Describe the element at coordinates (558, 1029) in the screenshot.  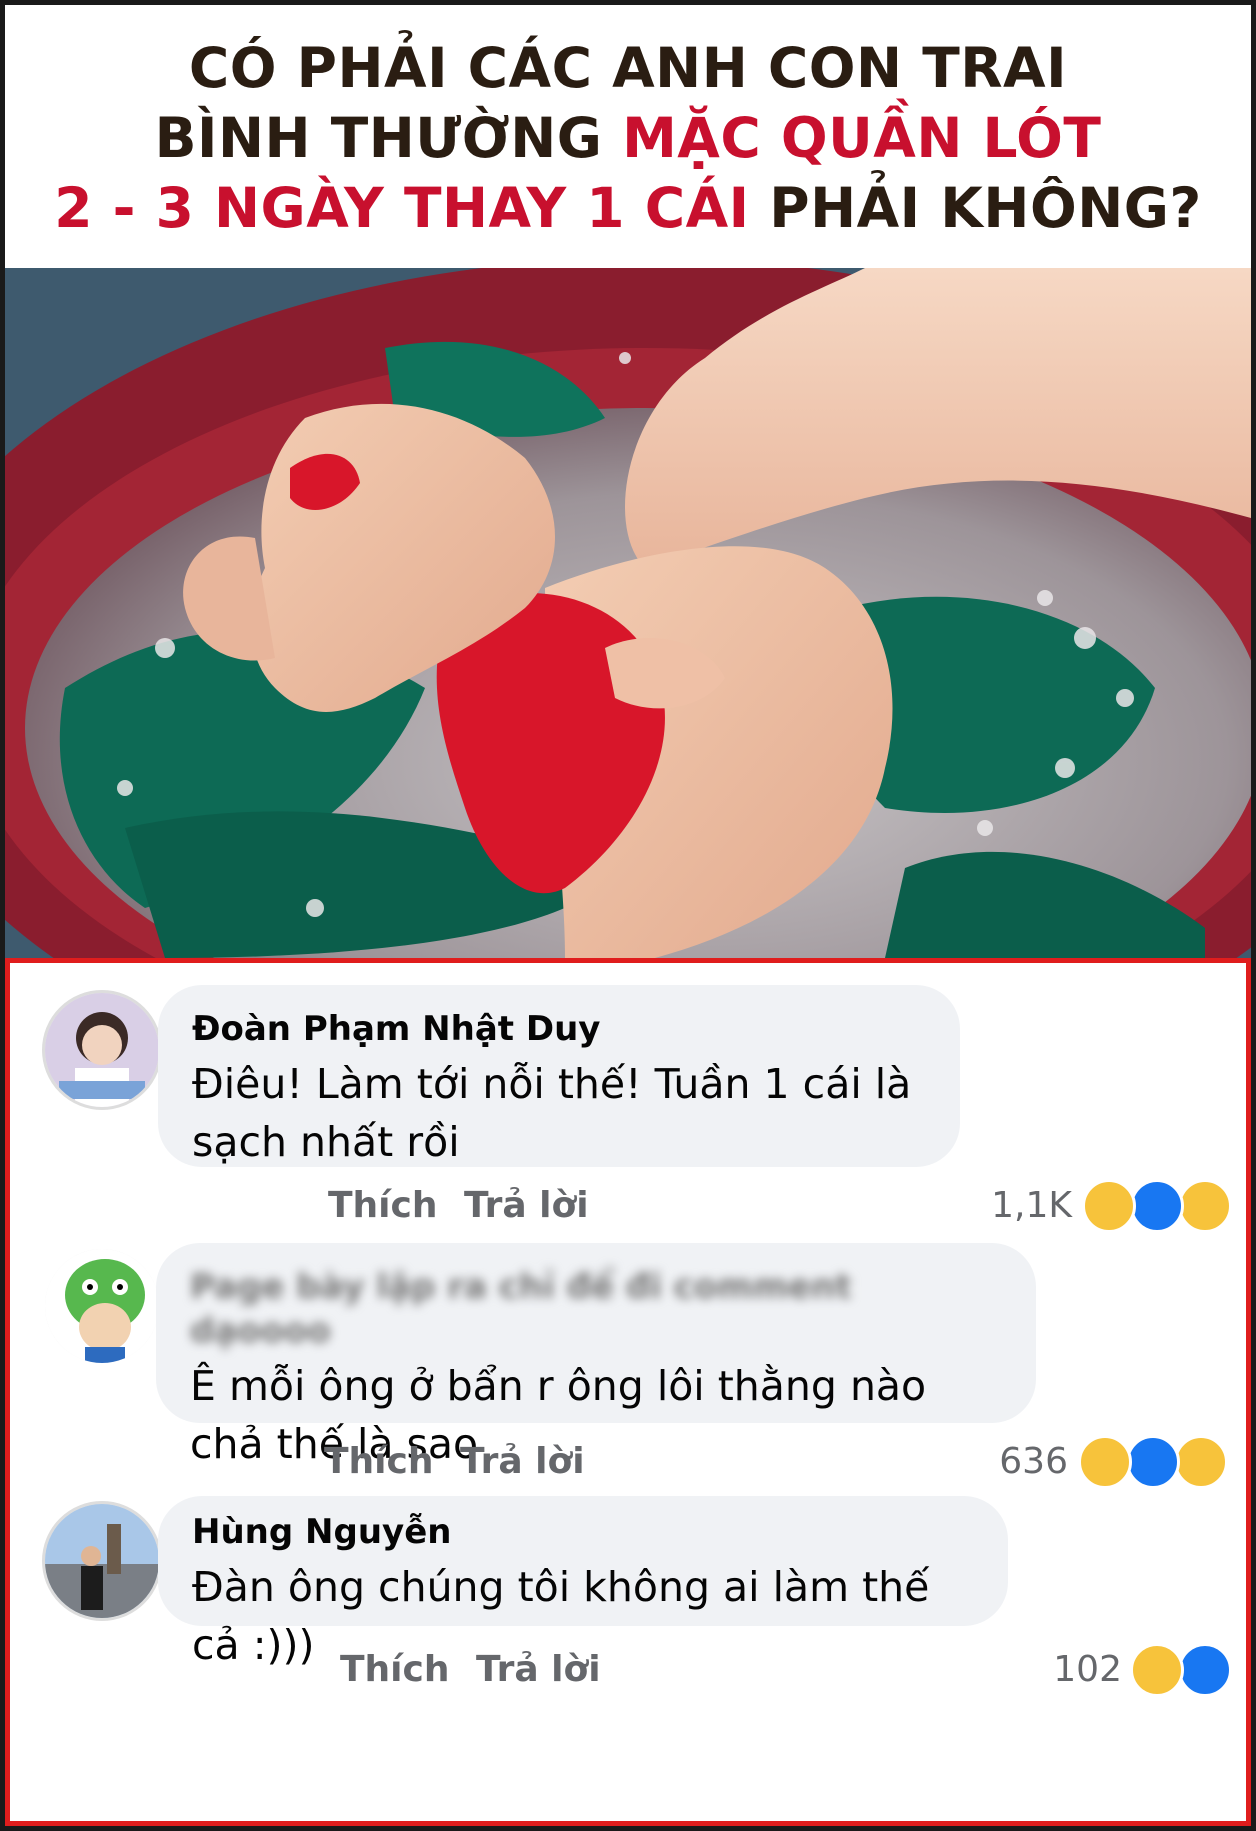
I see `comment-author: Đoàn Phạm Nhật Duy` at that location.